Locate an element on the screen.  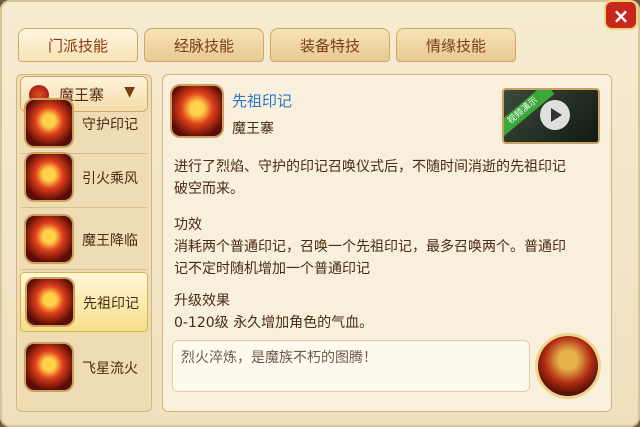
skill-label: 引火乘风 is located at coordinates (110, 179).